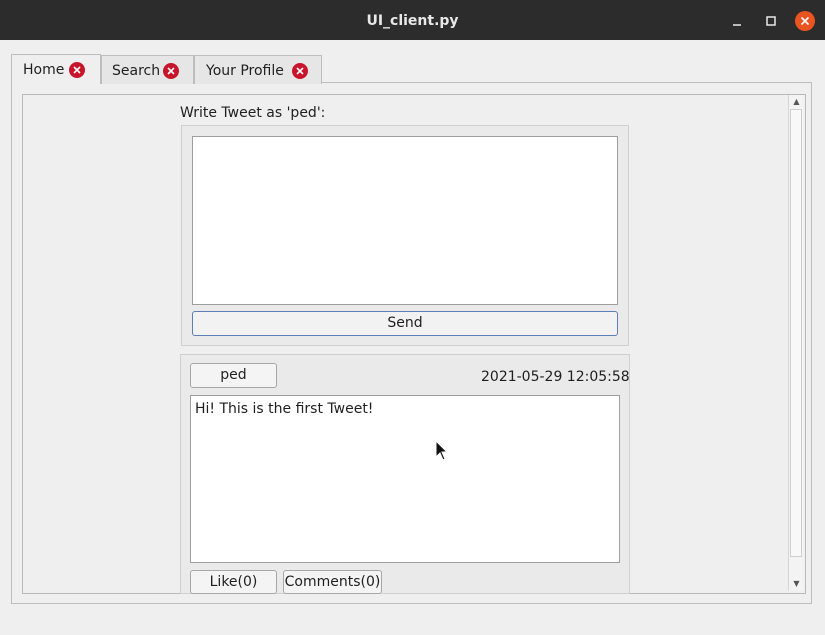 This screenshot has height=635, width=825. I want to click on close-button, so click(805, 21).